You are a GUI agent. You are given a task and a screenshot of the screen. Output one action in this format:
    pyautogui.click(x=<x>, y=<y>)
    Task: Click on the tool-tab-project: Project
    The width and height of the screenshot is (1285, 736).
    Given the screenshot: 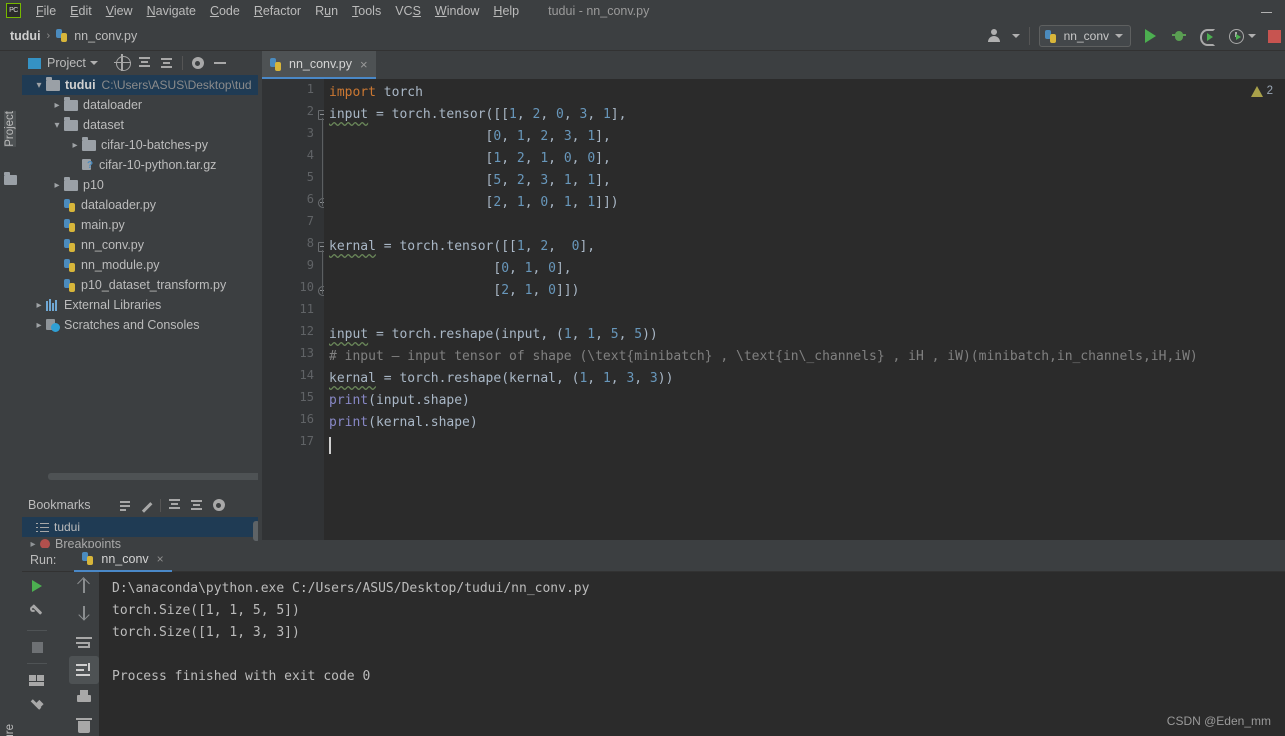 What is the action you would take?
    pyautogui.click(x=10, y=129)
    